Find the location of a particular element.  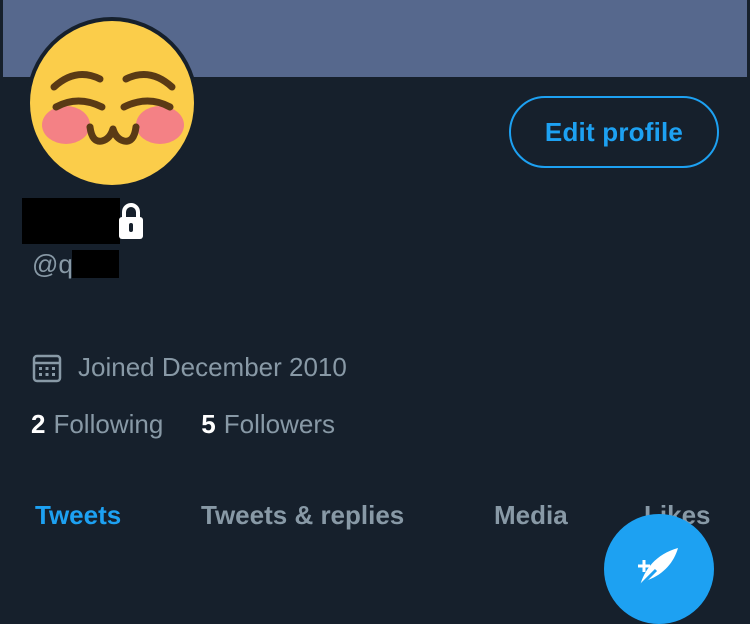

following-link: 2 Following is located at coordinates (97, 424).